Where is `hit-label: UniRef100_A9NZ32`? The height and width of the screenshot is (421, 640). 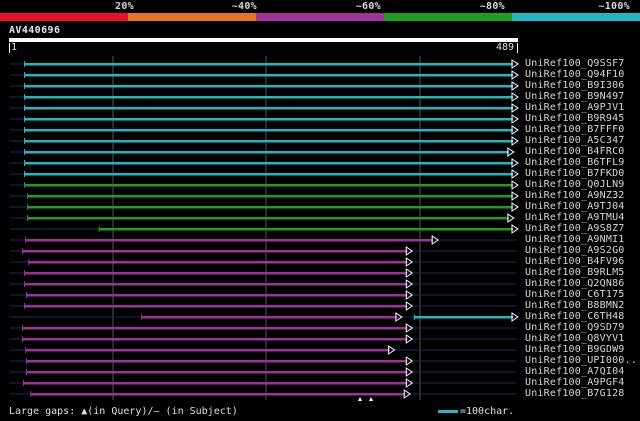 hit-label: UniRef100_A9NZ32 is located at coordinates (575, 195).